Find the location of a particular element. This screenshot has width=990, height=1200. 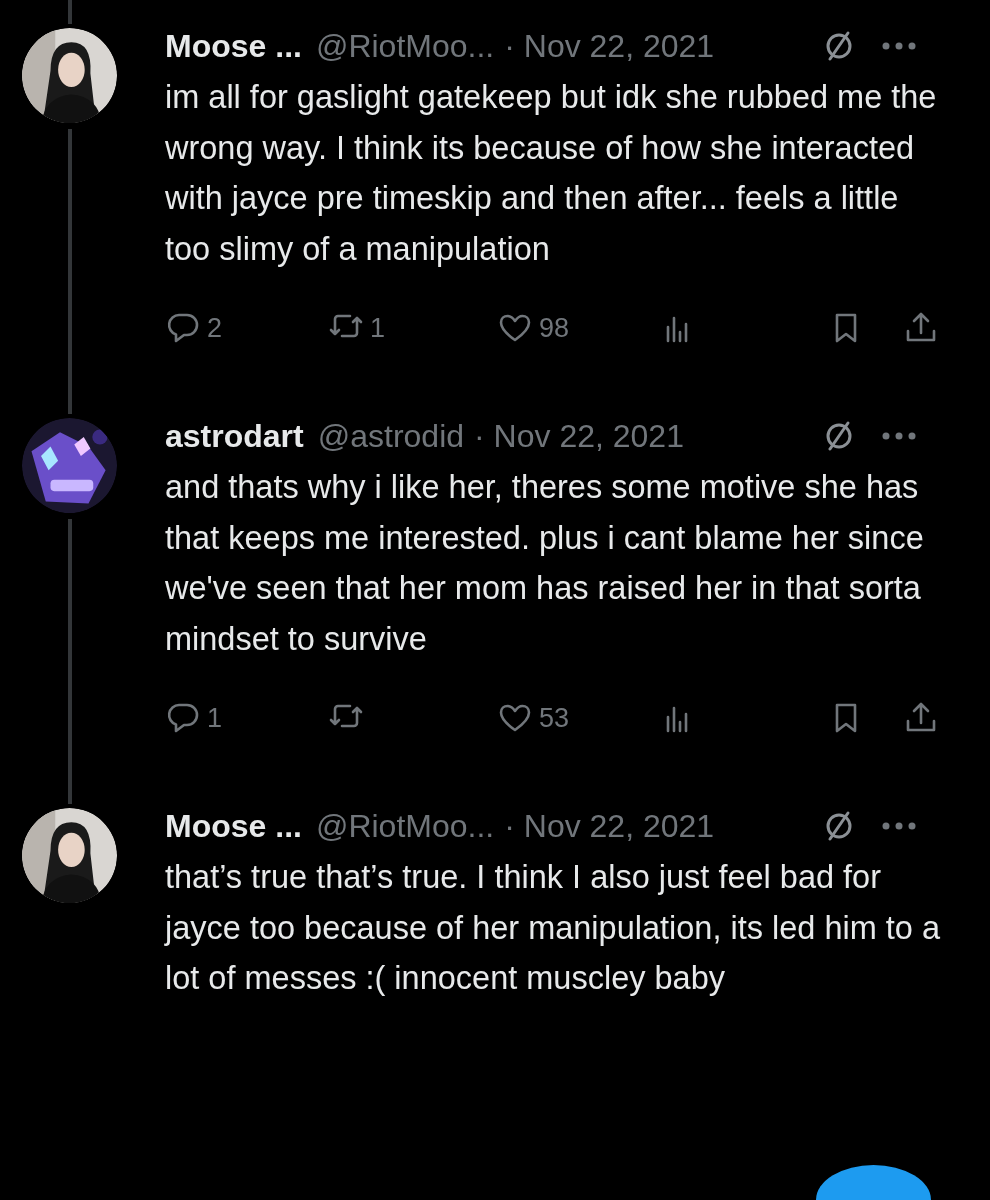

count: 98 is located at coordinates (554, 328).